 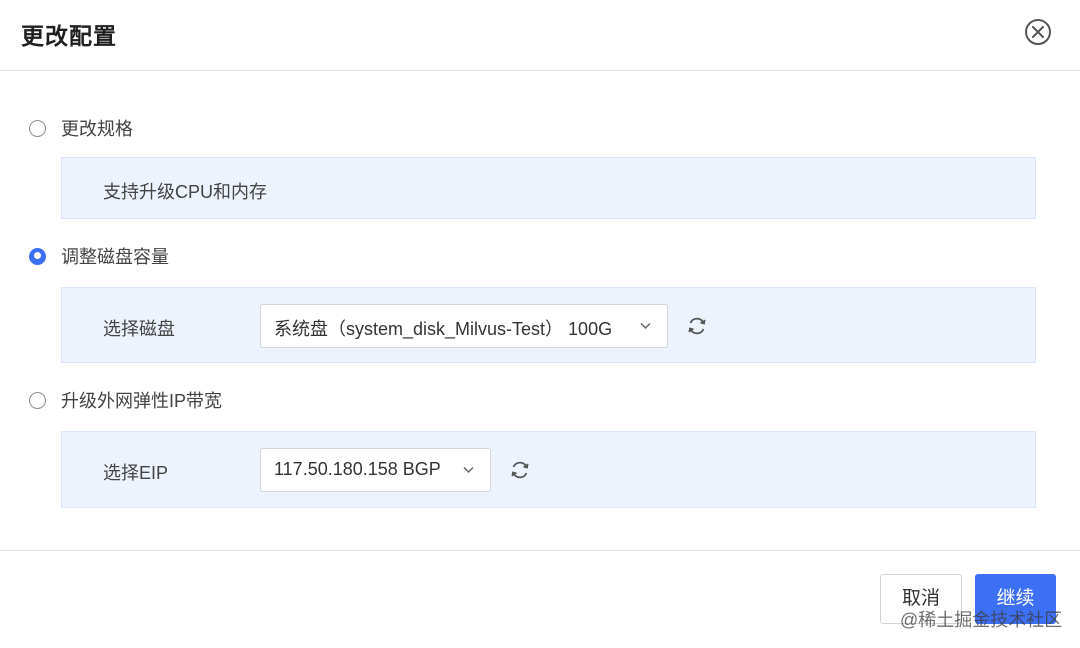 I want to click on eip-select: 117.50.180.158 BGP, so click(x=375, y=470).